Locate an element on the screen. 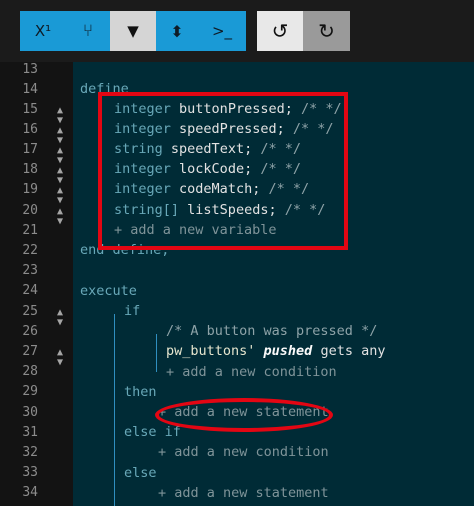 This screenshot has width=474, height=506. line-number: 34 is located at coordinates (30, 492).